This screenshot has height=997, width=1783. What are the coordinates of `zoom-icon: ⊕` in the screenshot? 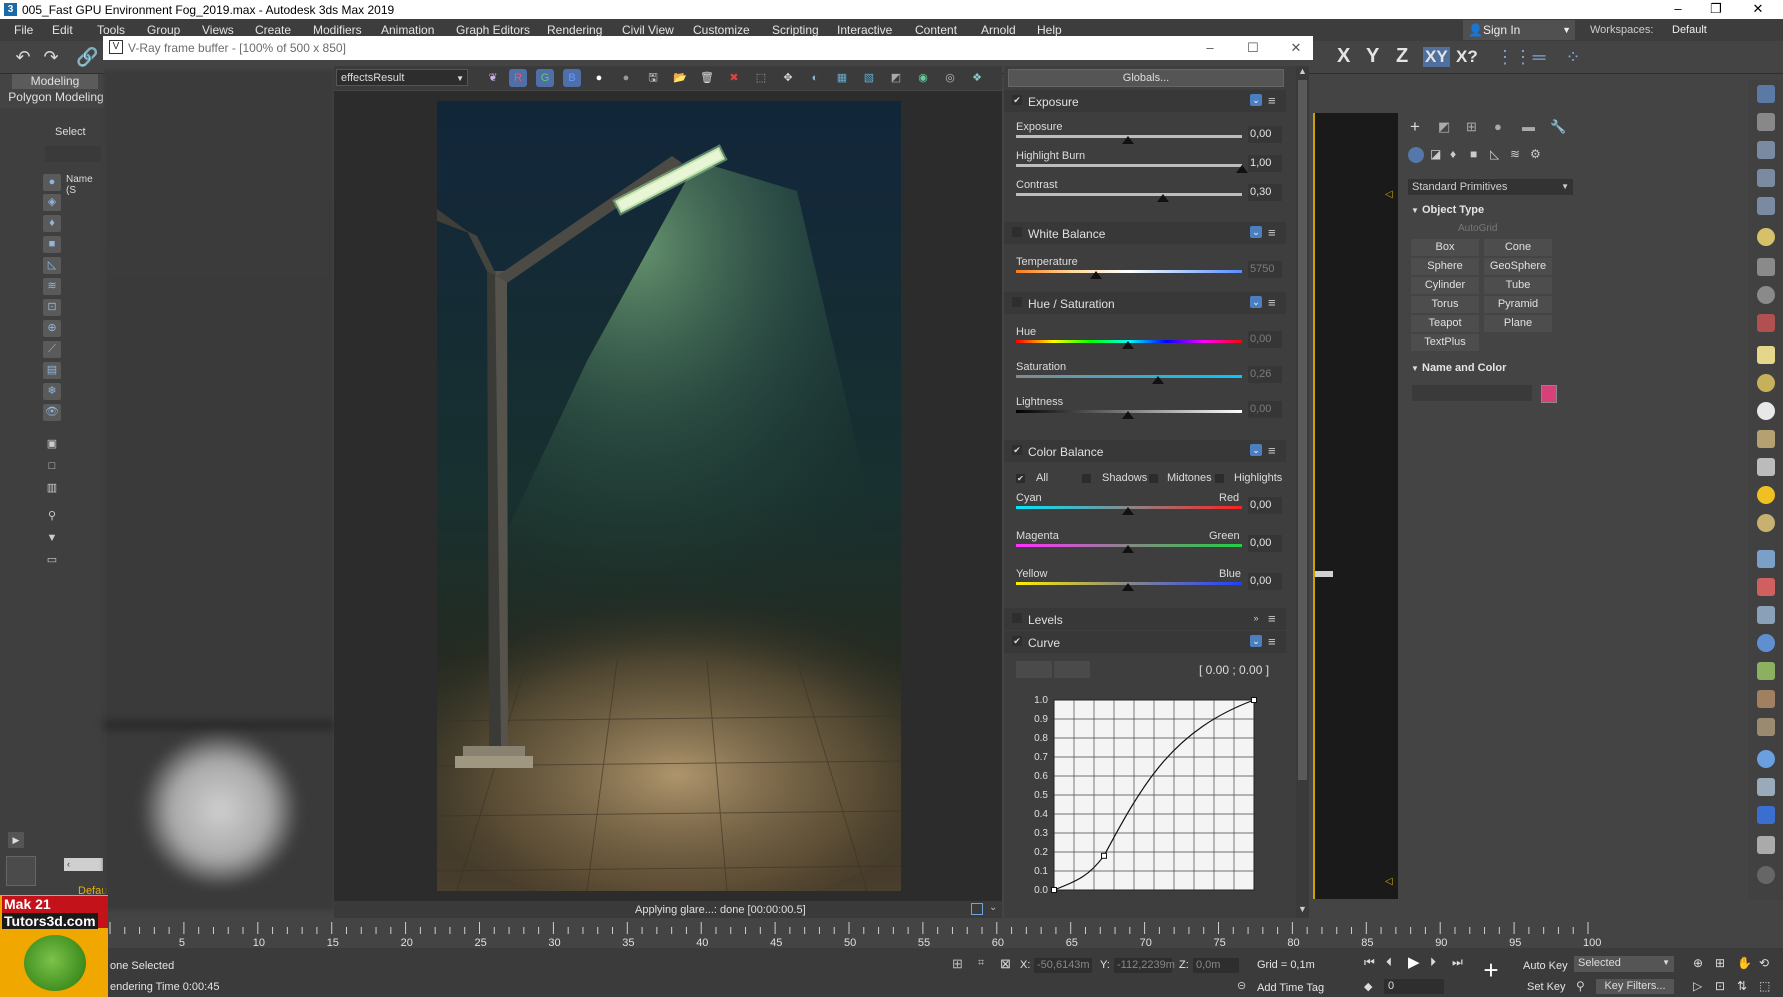 It's located at (1698, 963).